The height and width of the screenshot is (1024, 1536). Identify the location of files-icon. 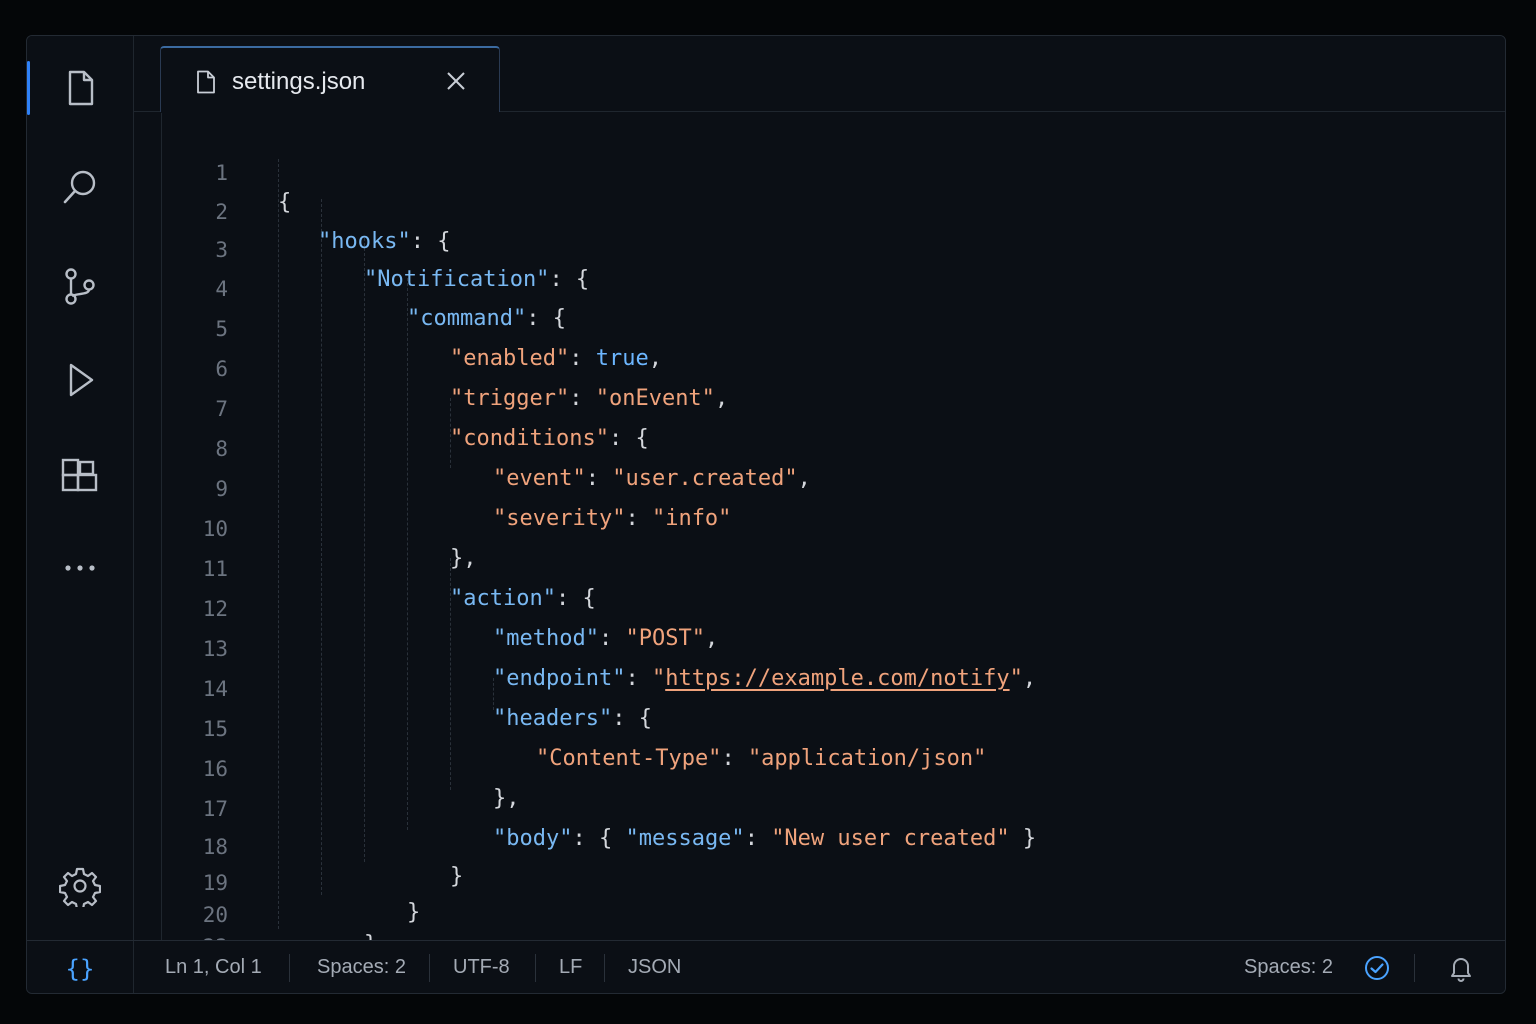
(81, 88).